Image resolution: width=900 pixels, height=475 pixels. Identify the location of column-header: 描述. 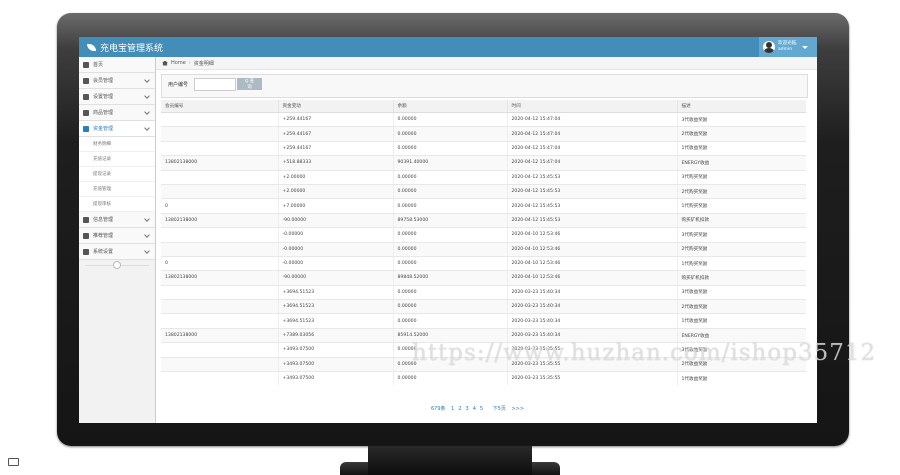
(741, 106).